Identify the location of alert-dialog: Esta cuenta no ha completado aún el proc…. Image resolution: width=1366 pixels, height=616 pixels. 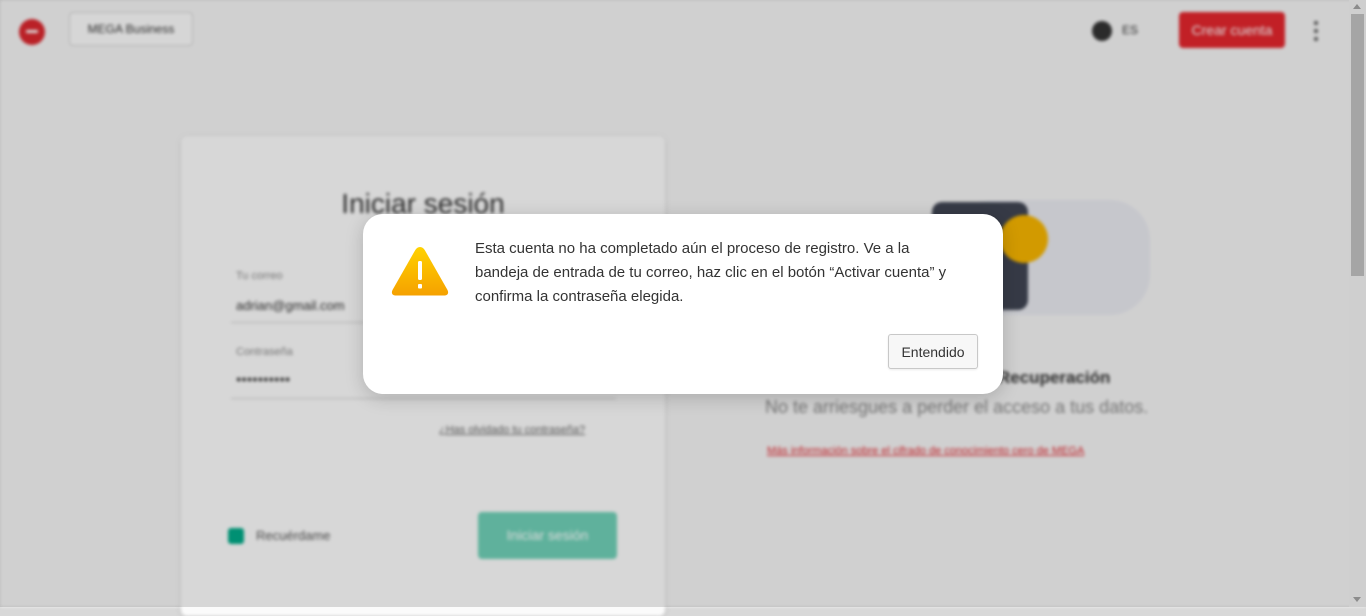
(683, 304).